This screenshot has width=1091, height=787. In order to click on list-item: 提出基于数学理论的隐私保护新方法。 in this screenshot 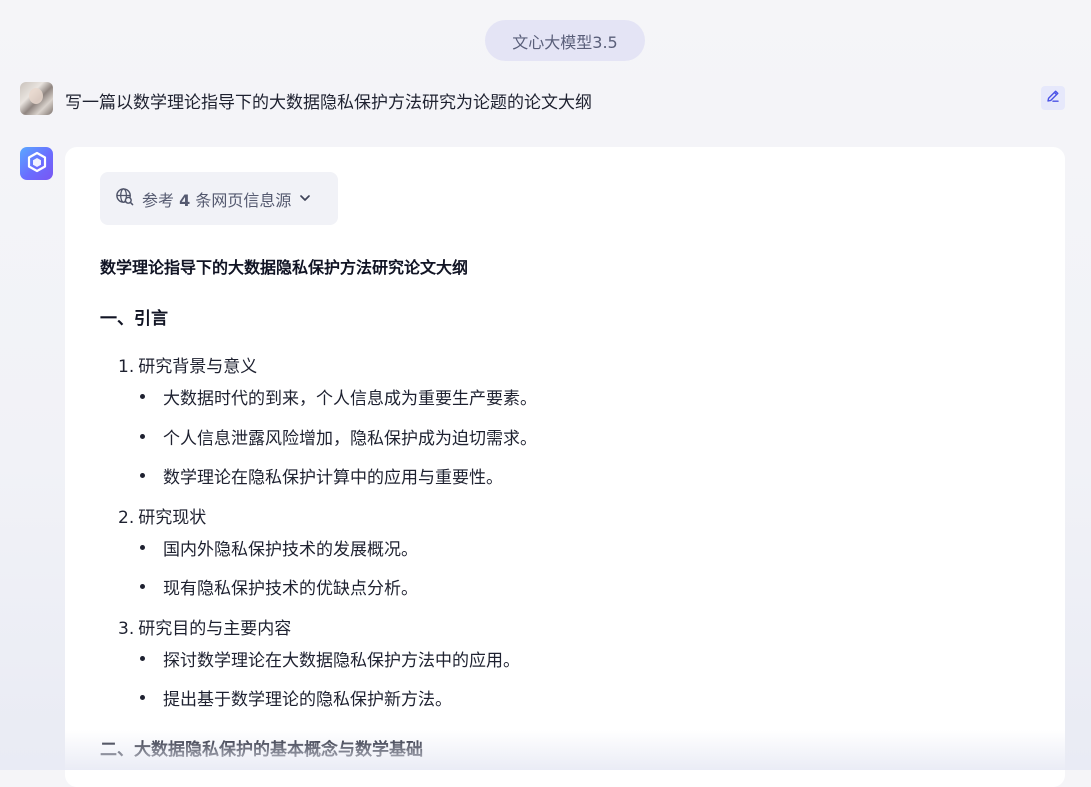, I will do `click(296, 697)`.